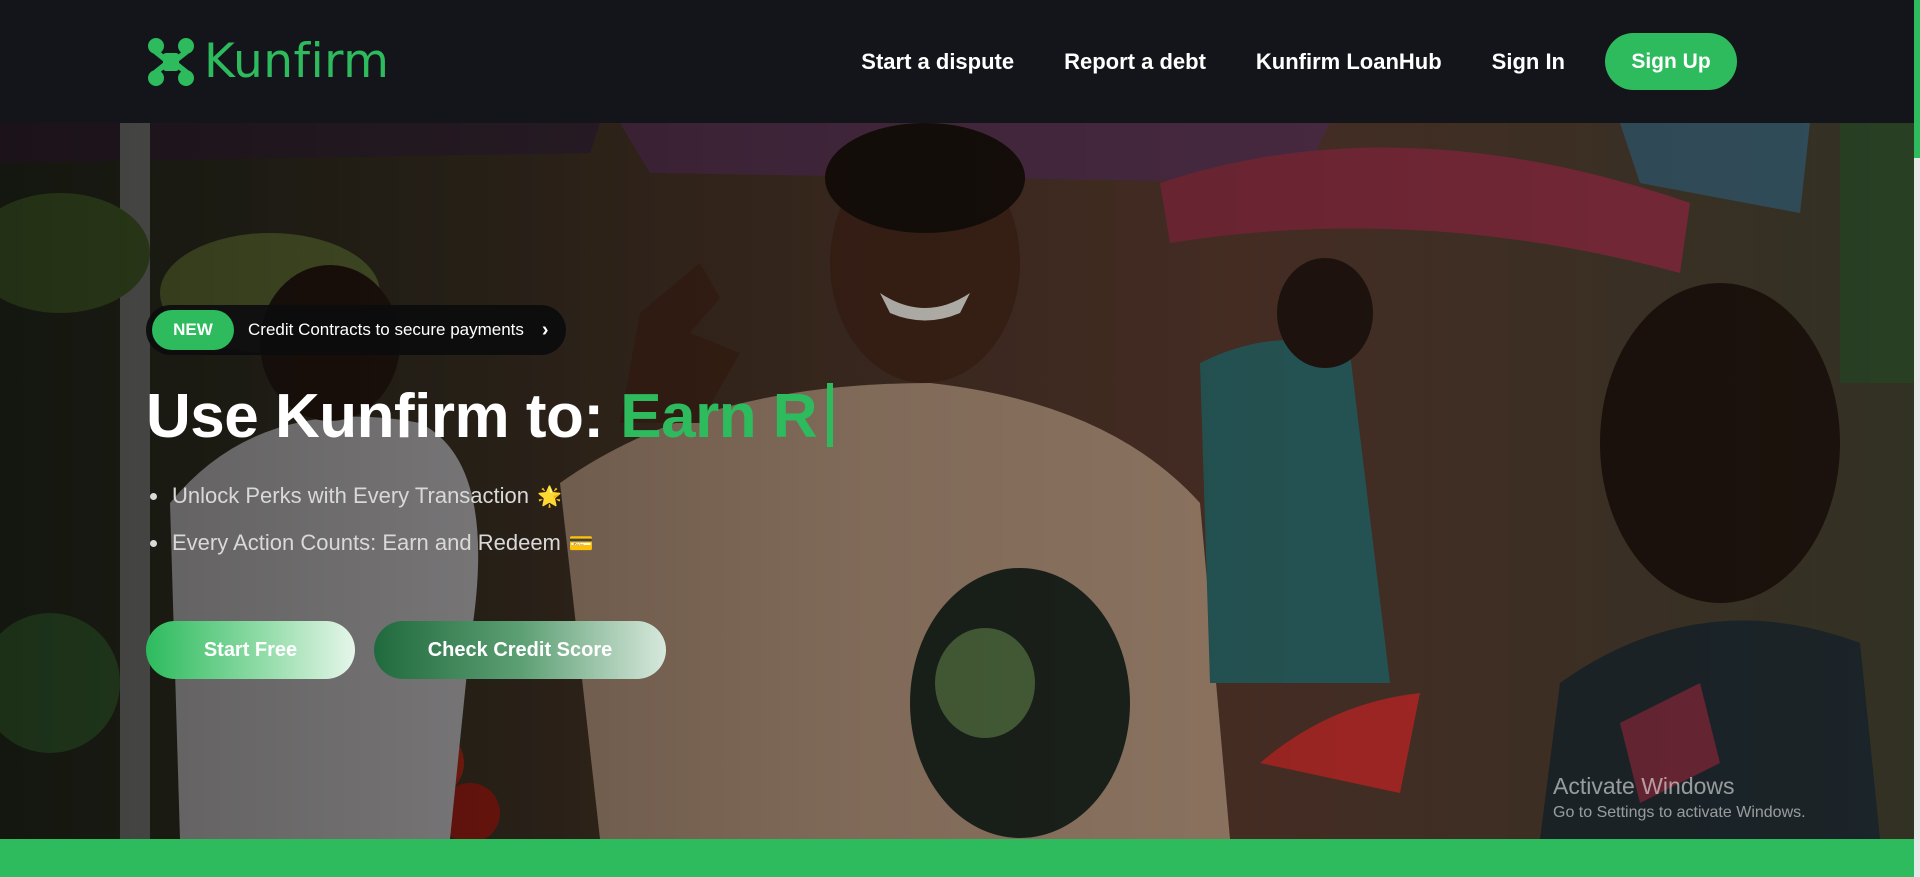 The width and height of the screenshot is (1920, 877). Describe the element at coordinates (1671, 61) in the screenshot. I see `sign-up-button: Sign Up` at that location.